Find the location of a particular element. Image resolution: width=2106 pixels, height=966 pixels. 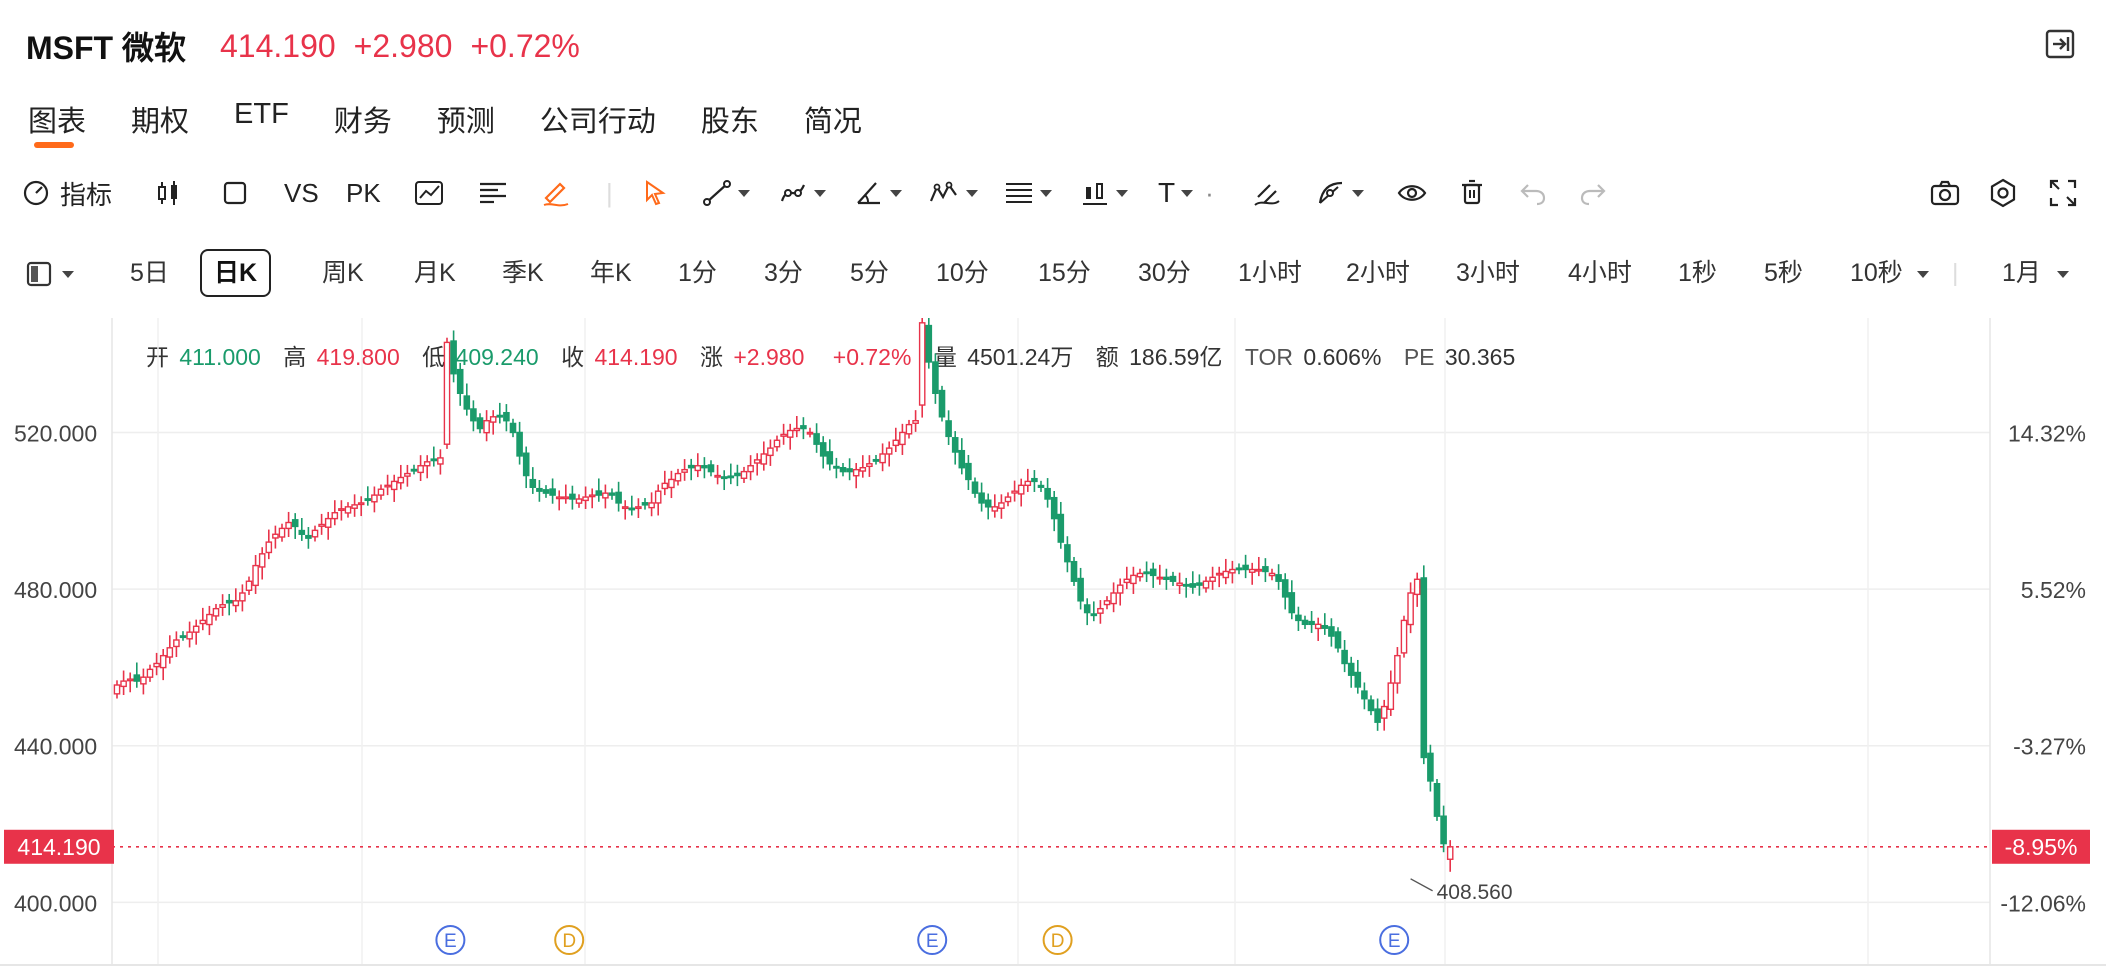

tab-3: 财务 is located at coordinates (363, 119).